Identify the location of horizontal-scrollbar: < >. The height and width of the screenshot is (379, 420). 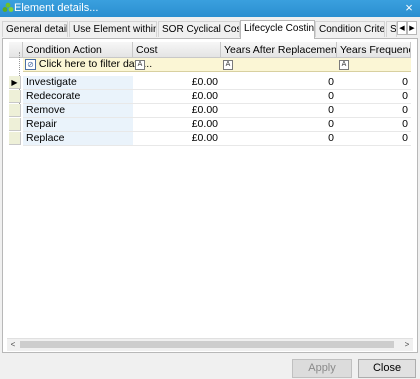
(210, 344).